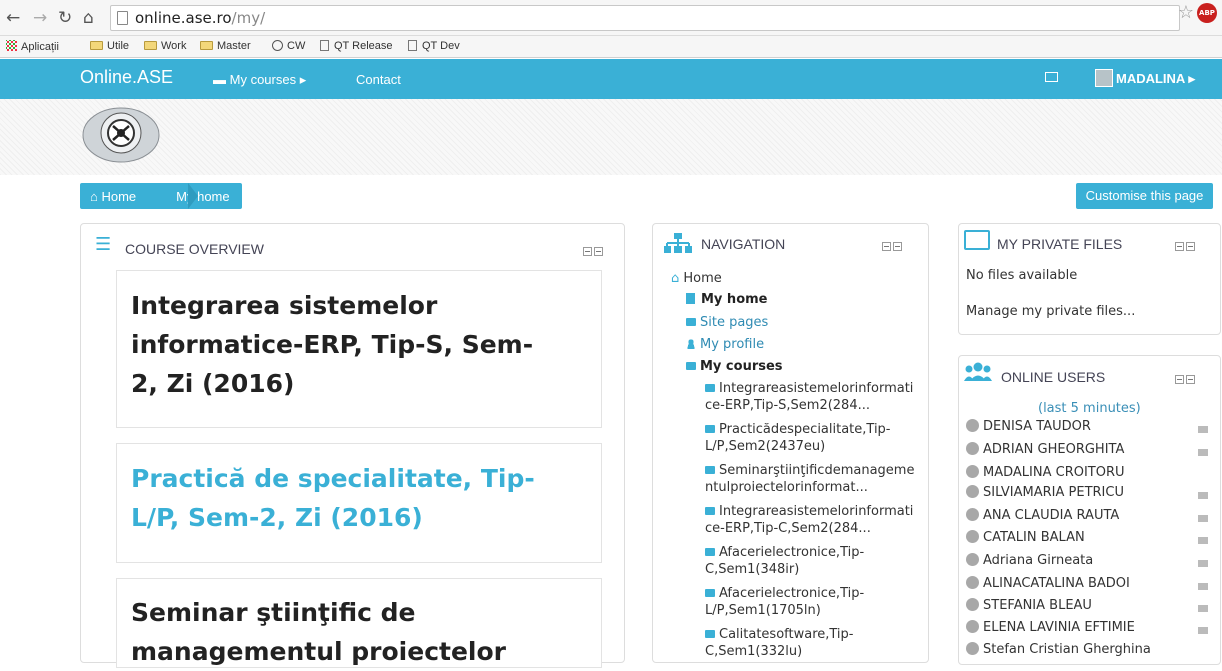  What do you see at coordinates (1060, 244) in the screenshot?
I see `private-files-title: MY PRIVATE FILES` at bounding box center [1060, 244].